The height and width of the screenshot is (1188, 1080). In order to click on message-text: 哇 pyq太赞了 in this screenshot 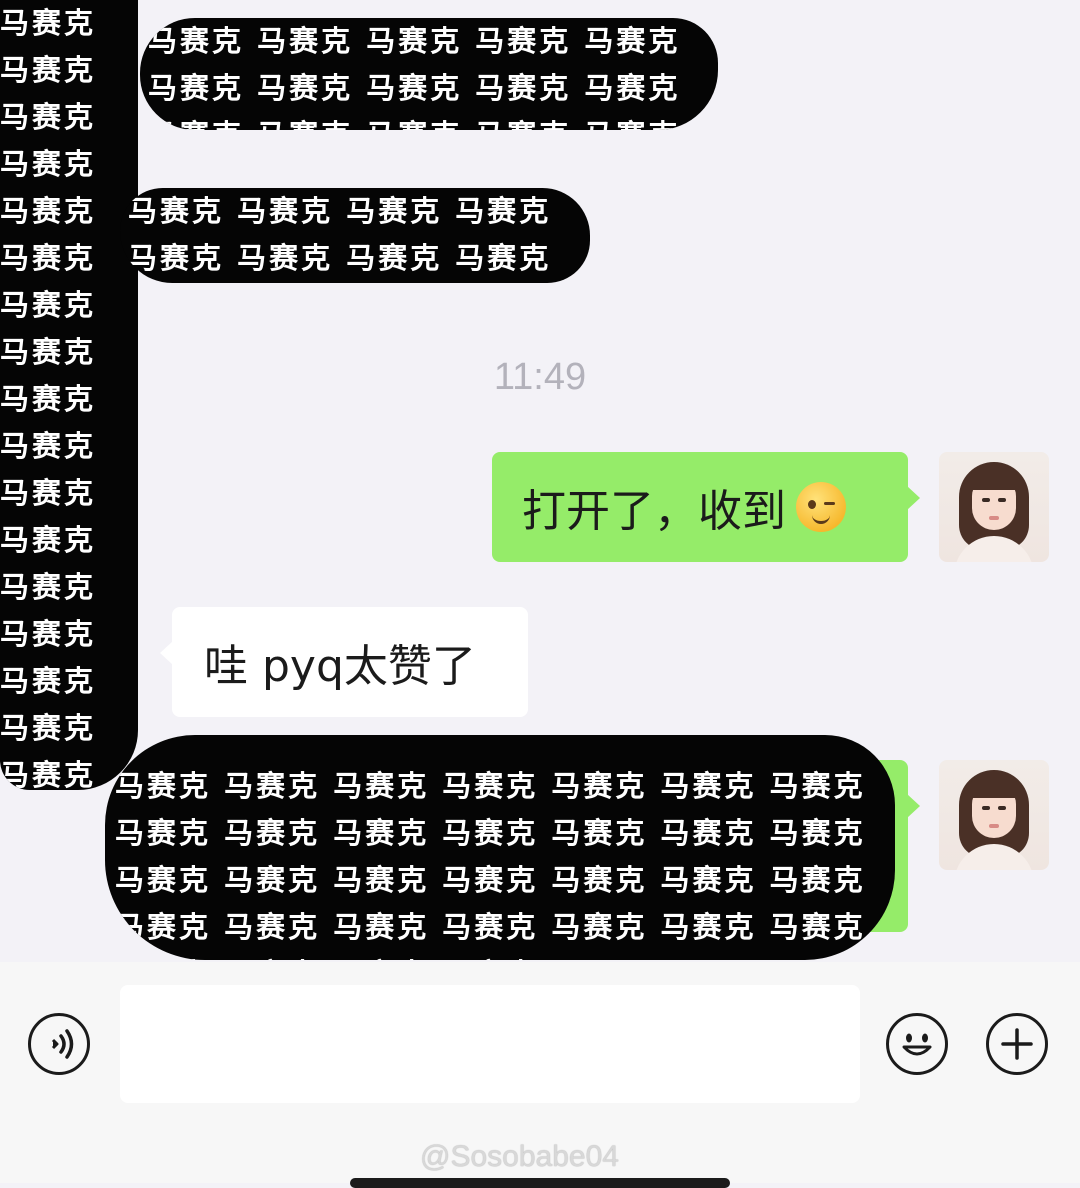, I will do `click(340, 666)`.